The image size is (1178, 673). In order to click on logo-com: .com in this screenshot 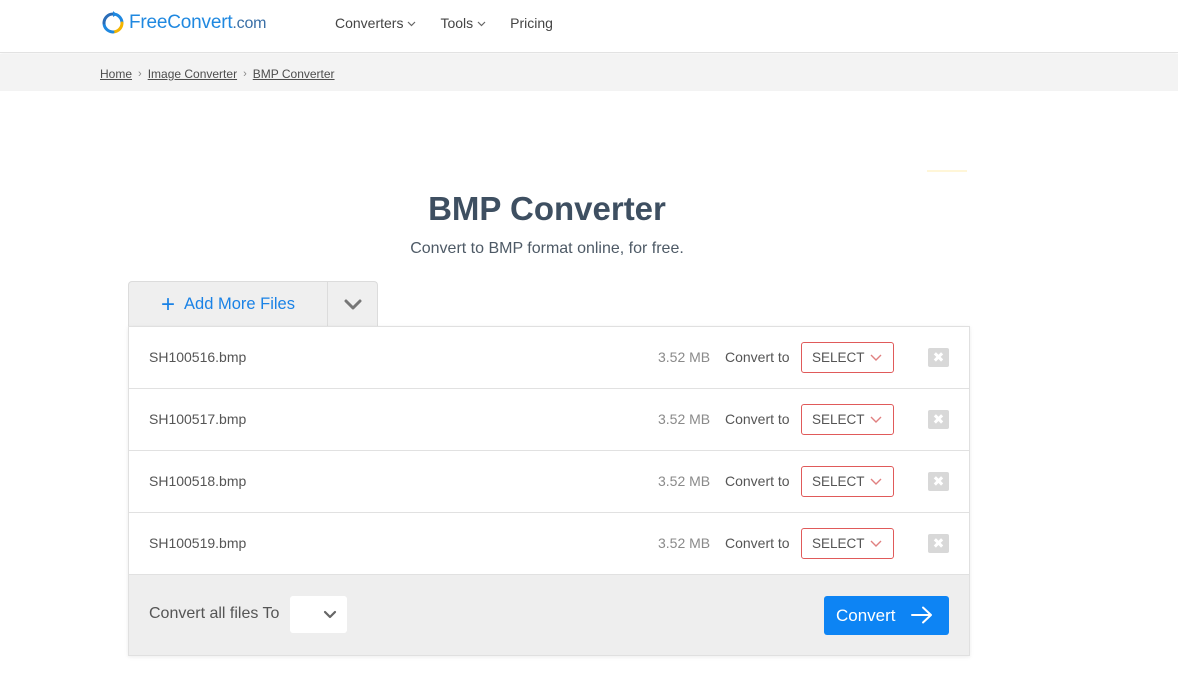, I will do `click(249, 23)`.